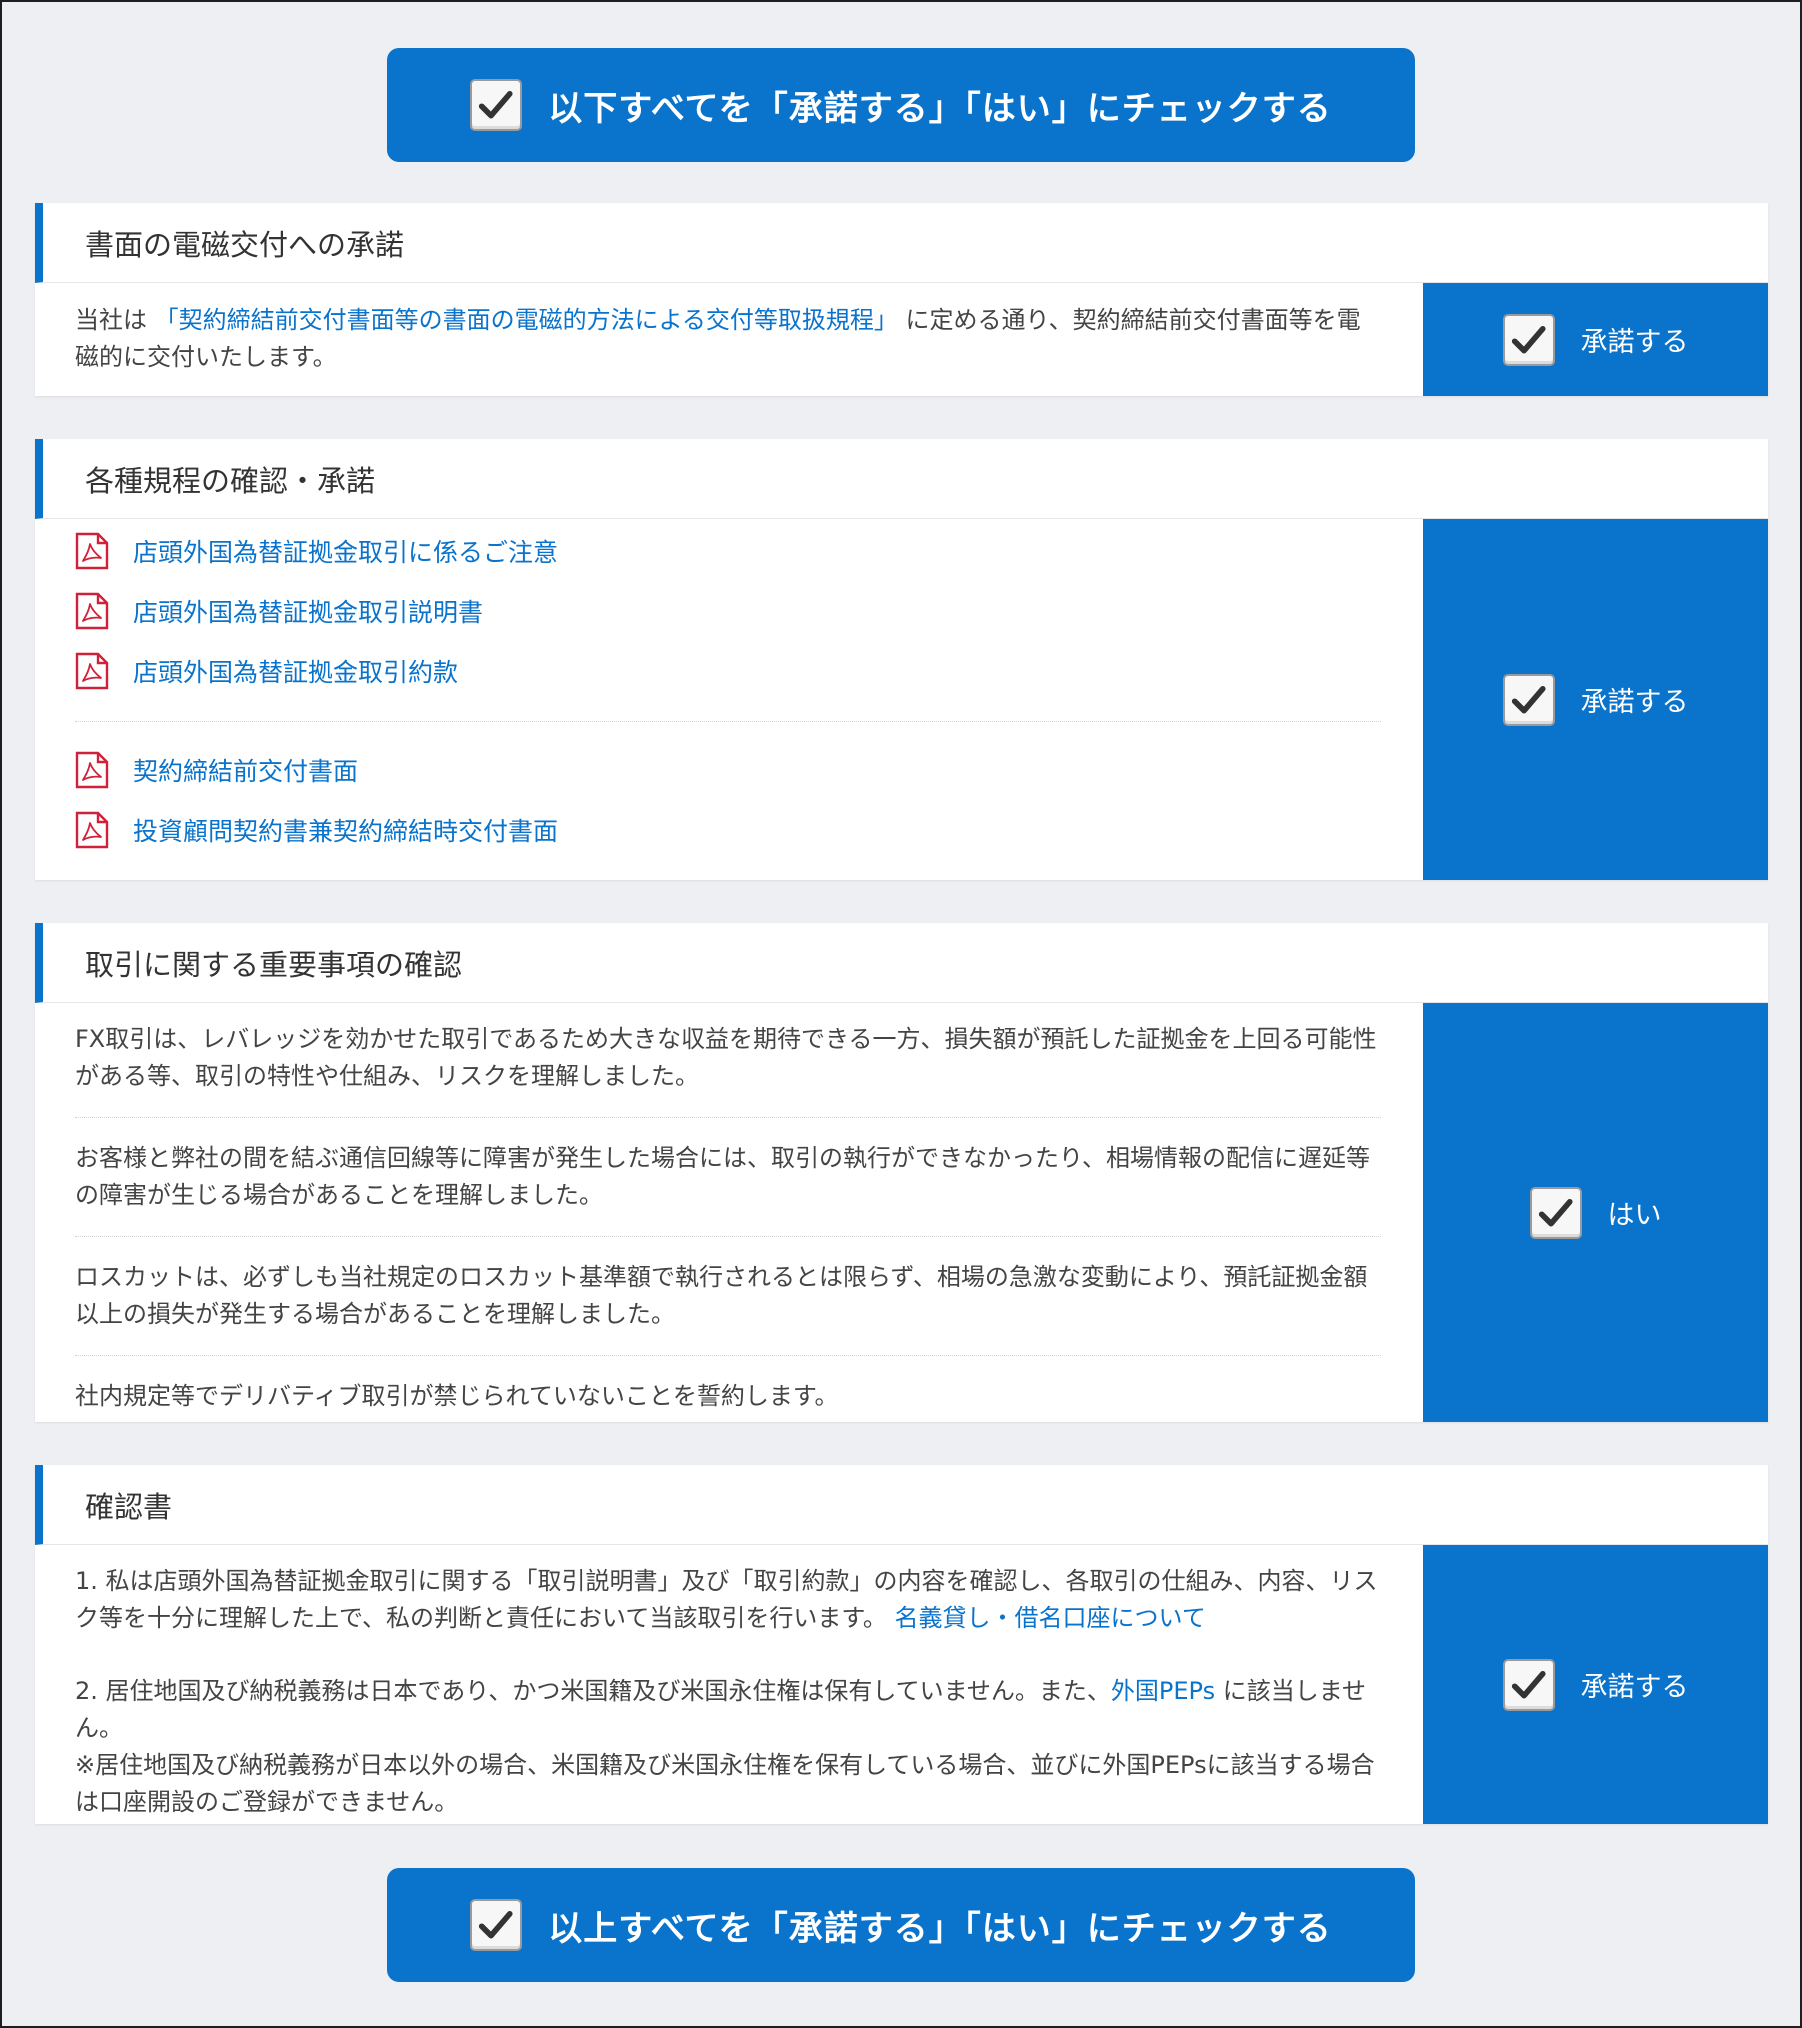 The width and height of the screenshot is (1802, 2028). Describe the element at coordinates (728, 611) in the screenshot. I see `document-link: 店頭外国為替証拠金取引説明書` at that location.